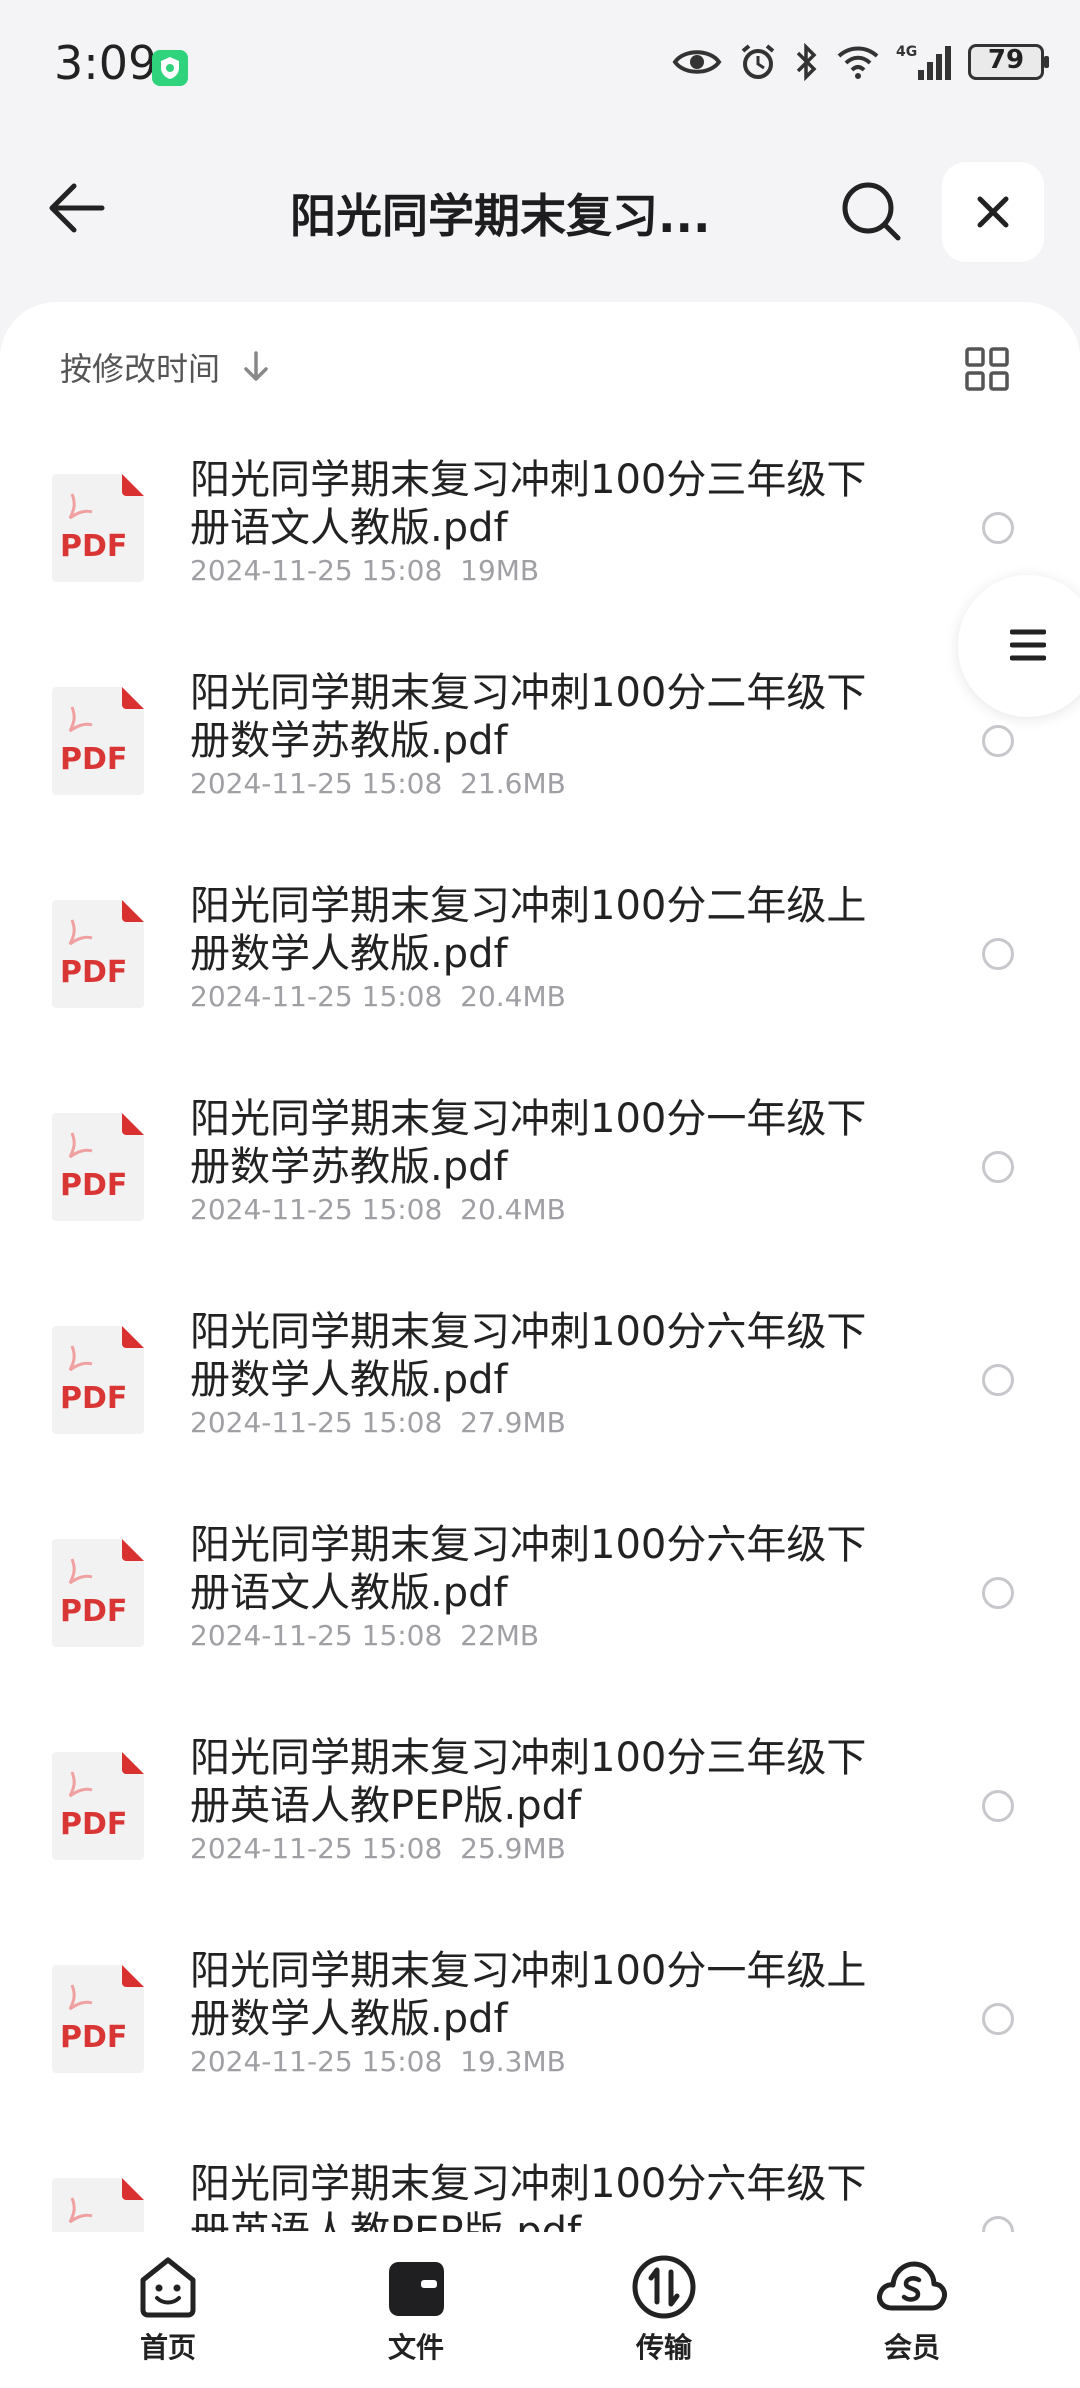 This screenshot has width=1080, height=2388. Describe the element at coordinates (528, 1143) in the screenshot. I see `file-name: 阳光同学期末复习冲刺100分一年级下册数学苏教版.pdf` at that location.